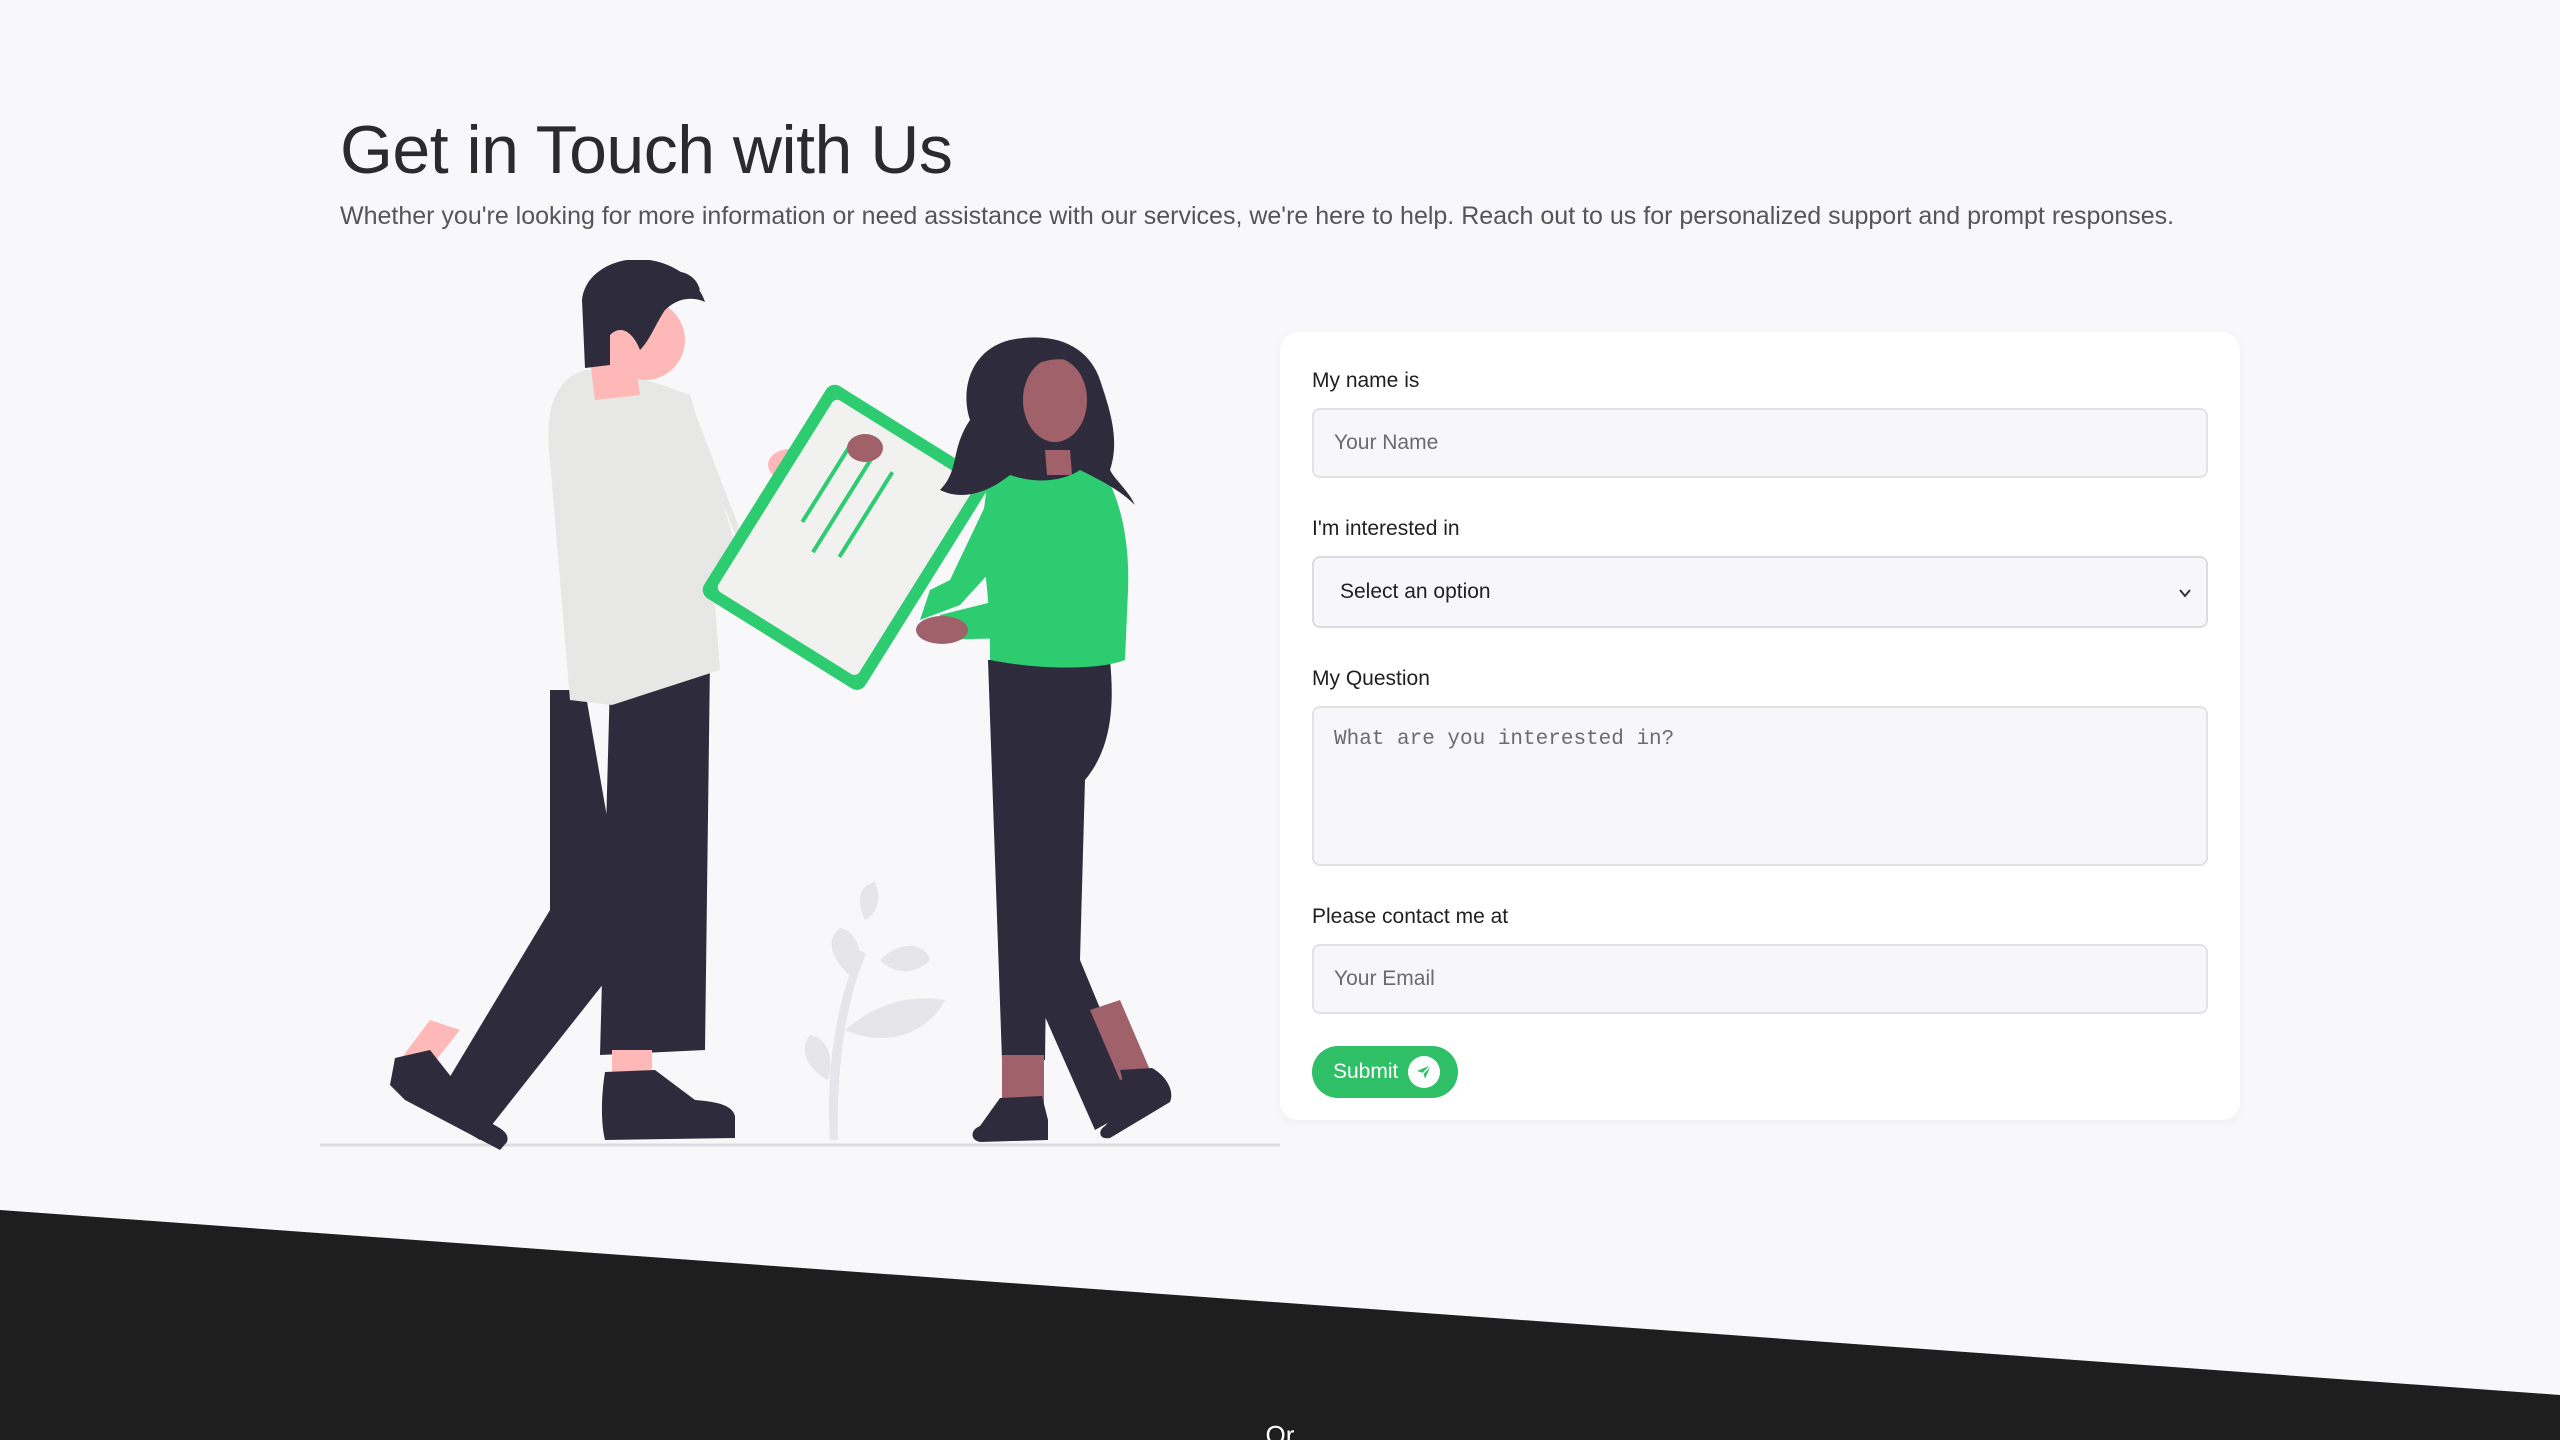 Image resolution: width=2560 pixels, height=1440 pixels. I want to click on send-icon, so click(1424, 1072).